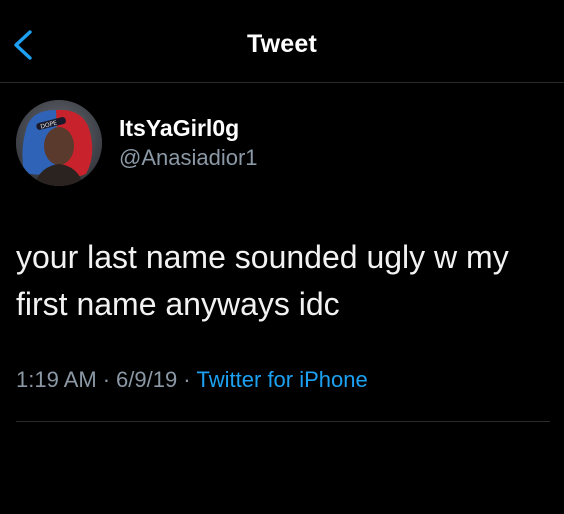 The width and height of the screenshot is (564, 514). What do you see at coordinates (188, 157) in the screenshot?
I see `author-handle: @Anasiadior1` at bounding box center [188, 157].